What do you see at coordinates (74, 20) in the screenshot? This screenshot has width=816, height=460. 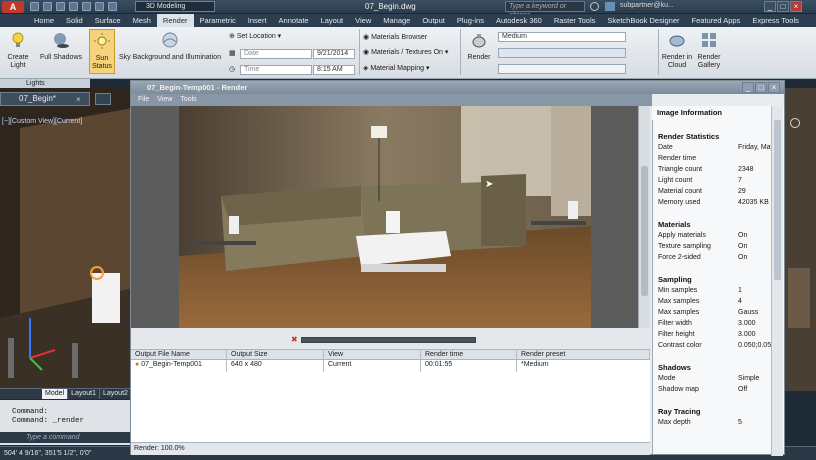 I see `ribbon-tab-solid: Solid` at bounding box center [74, 20].